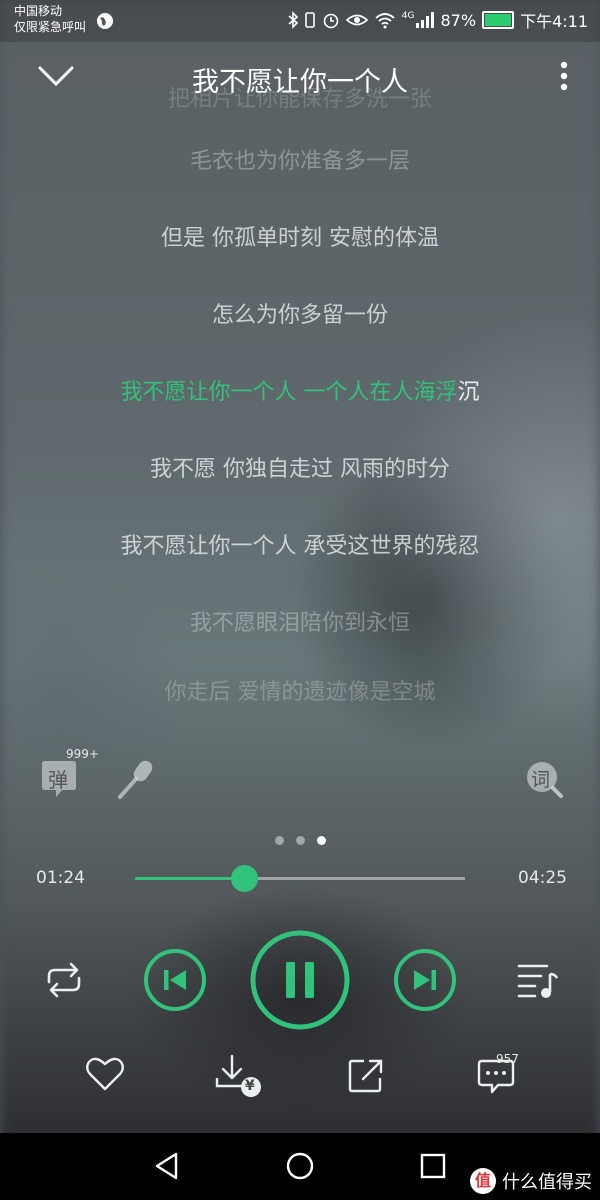 The height and width of the screenshot is (1200, 600). I want to click on lyrics-search-button: 词, so click(544, 779).